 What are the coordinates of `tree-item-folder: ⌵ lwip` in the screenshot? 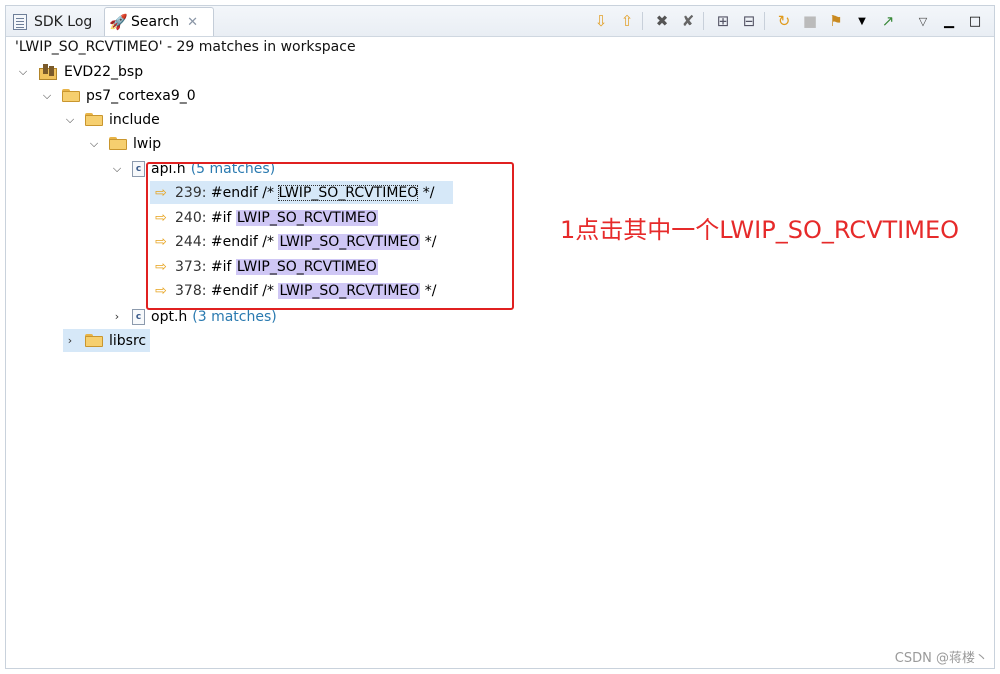 It's located at (124, 143).